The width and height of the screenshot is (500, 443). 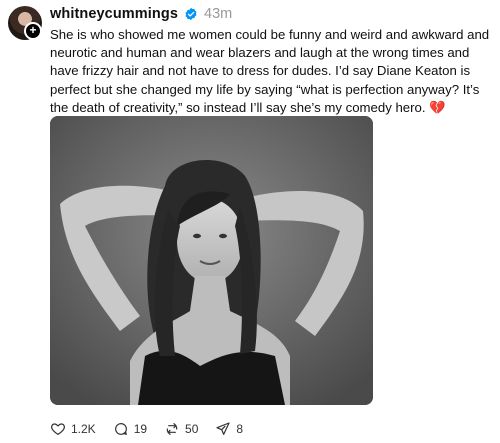 What do you see at coordinates (140, 429) in the screenshot?
I see `reply-count: 19` at bounding box center [140, 429].